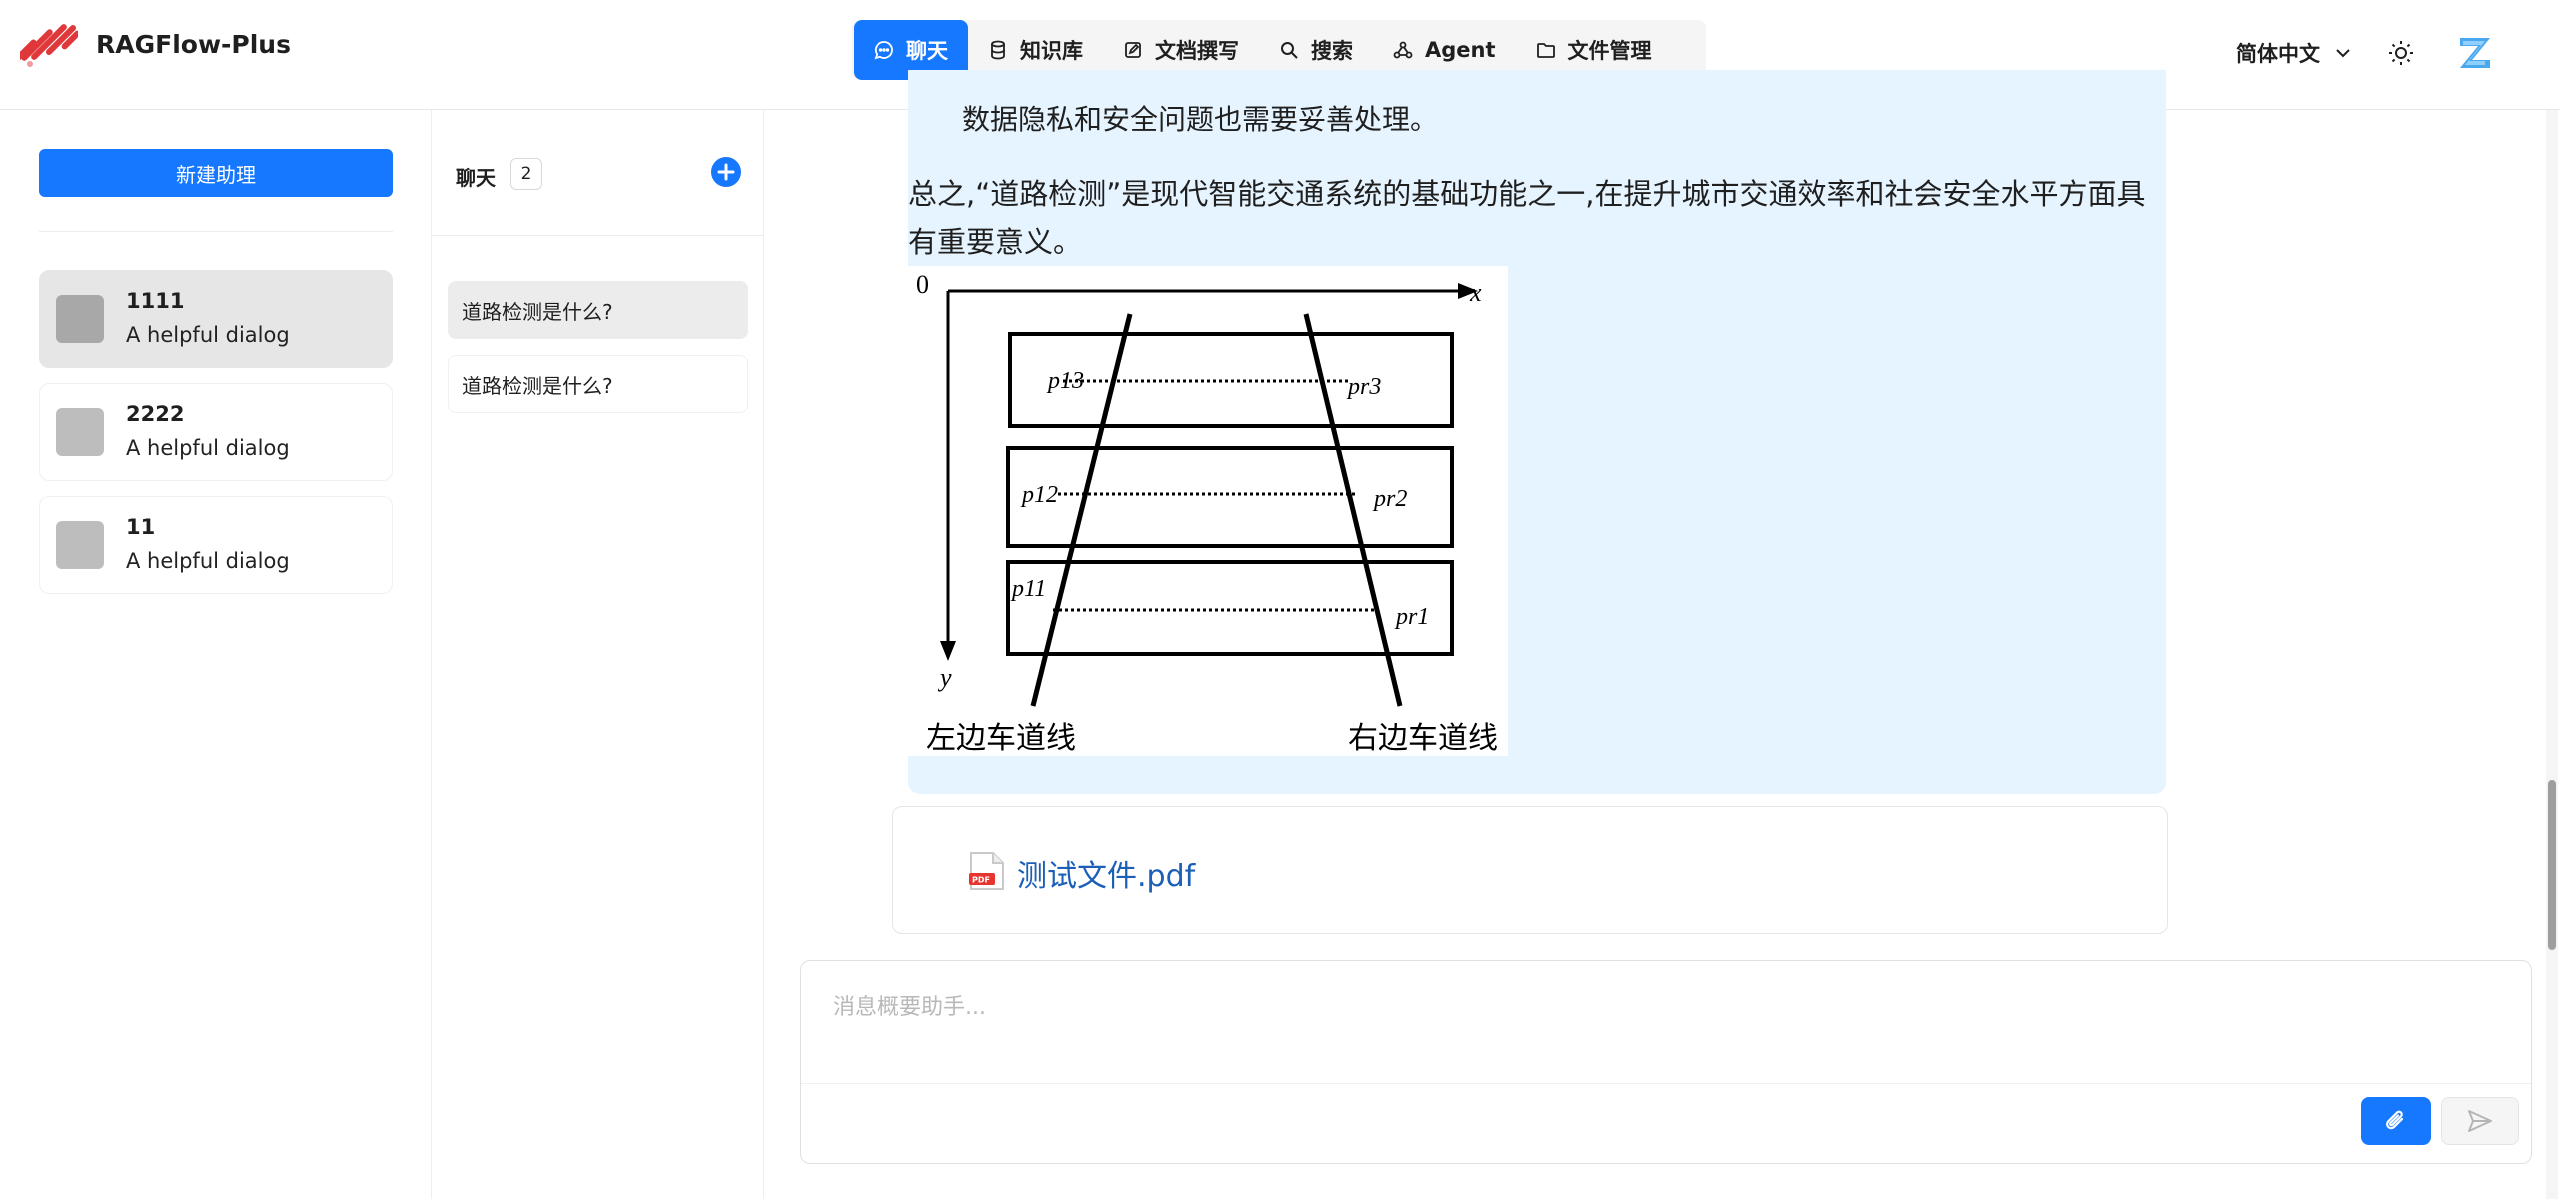 The image size is (2560, 1199). I want to click on x-axis-label: x, so click(1475, 292).